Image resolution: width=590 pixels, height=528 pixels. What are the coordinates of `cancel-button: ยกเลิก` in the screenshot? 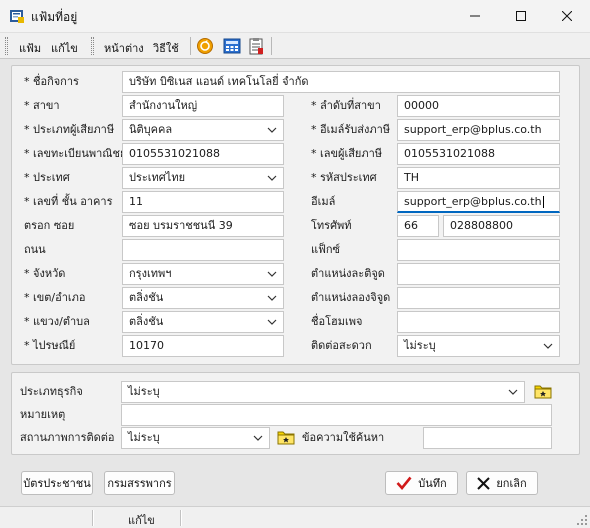 It's located at (502, 483).